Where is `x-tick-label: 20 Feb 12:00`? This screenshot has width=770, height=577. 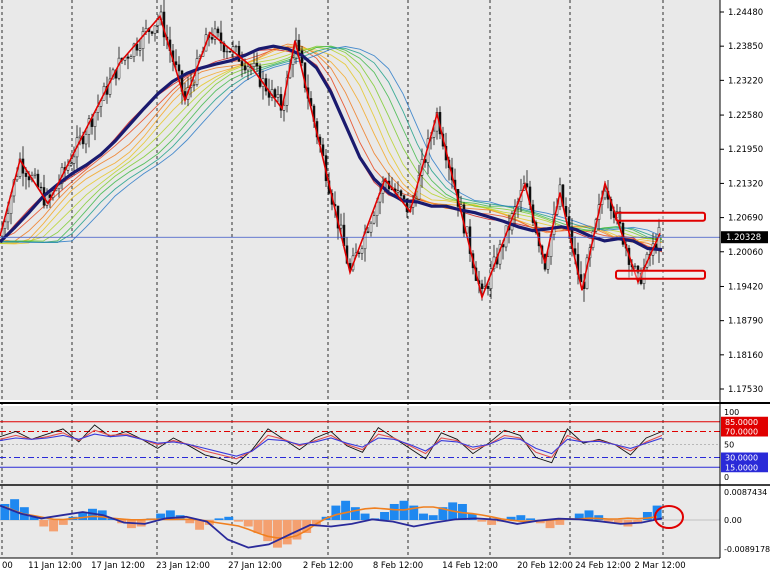
x-tick-label: 20 Feb 12:00 is located at coordinates (545, 566).